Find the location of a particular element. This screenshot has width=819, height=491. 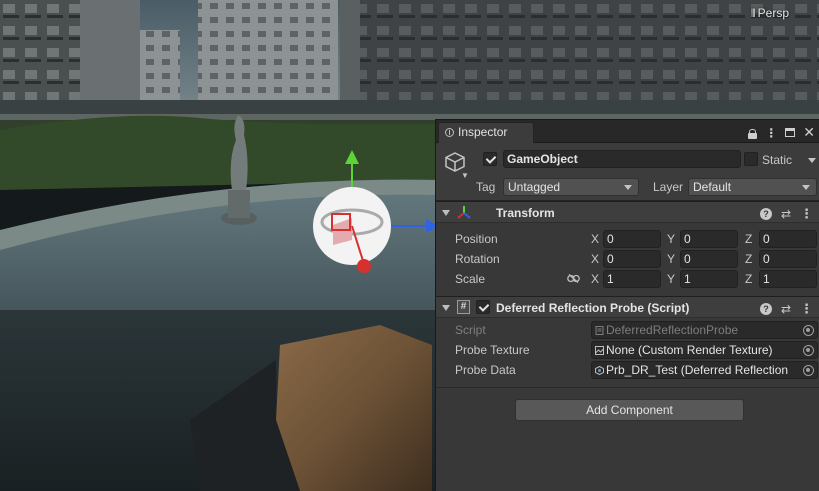

probe-texture-value: None (Custom Render Texture) is located at coordinates (689, 350).